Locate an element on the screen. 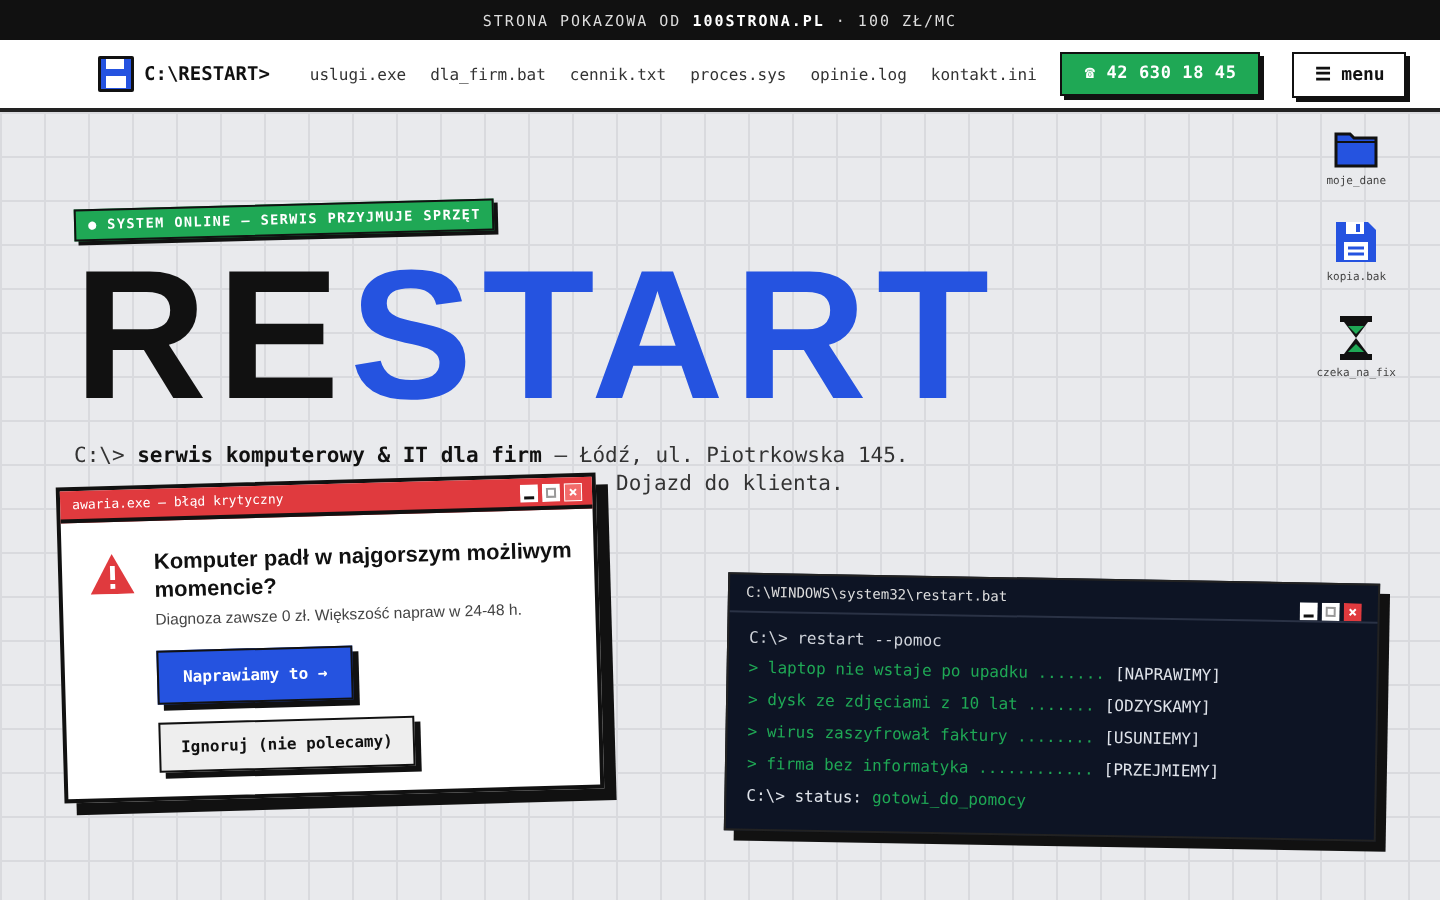 The height and width of the screenshot is (900, 1440). nav-link: proces.sys is located at coordinates (738, 74).